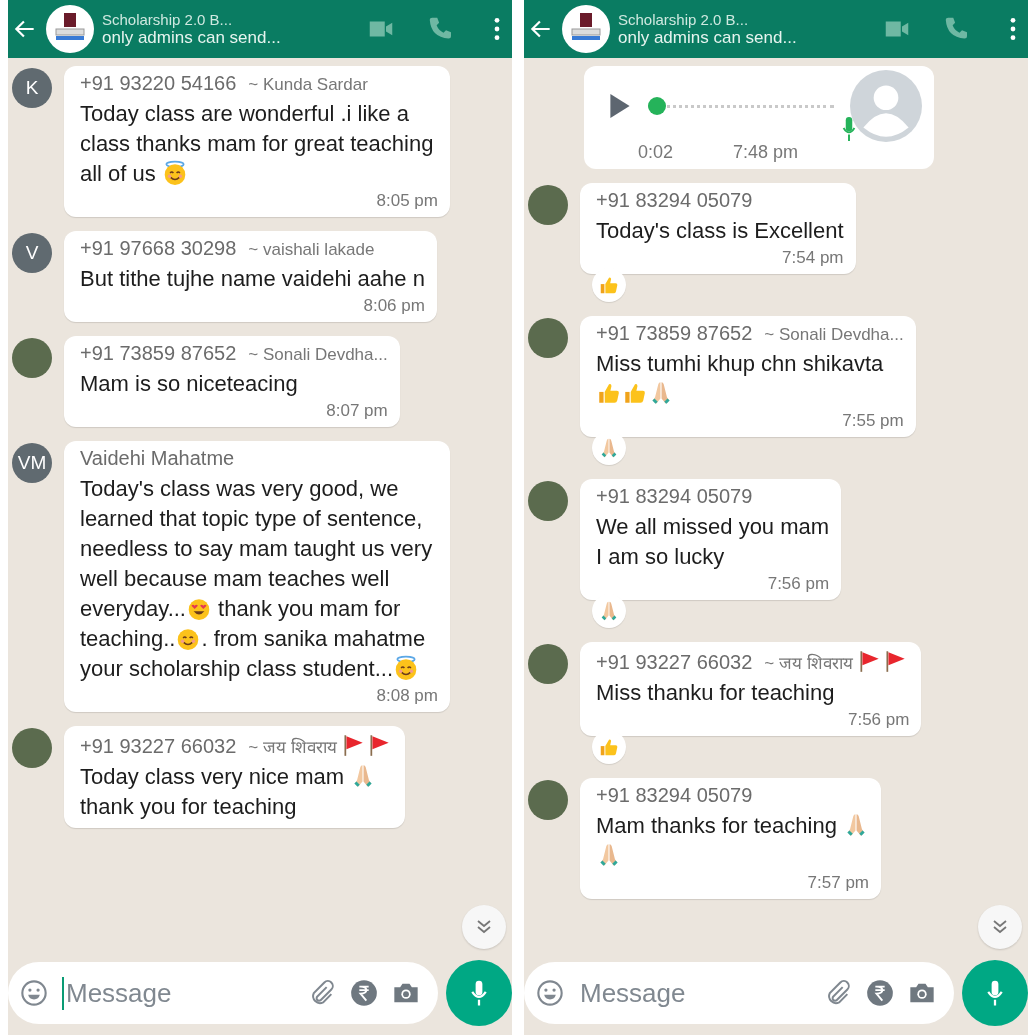  What do you see at coordinates (32, 253) in the screenshot?
I see `sender-avatar: V` at bounding box center [32, 253].